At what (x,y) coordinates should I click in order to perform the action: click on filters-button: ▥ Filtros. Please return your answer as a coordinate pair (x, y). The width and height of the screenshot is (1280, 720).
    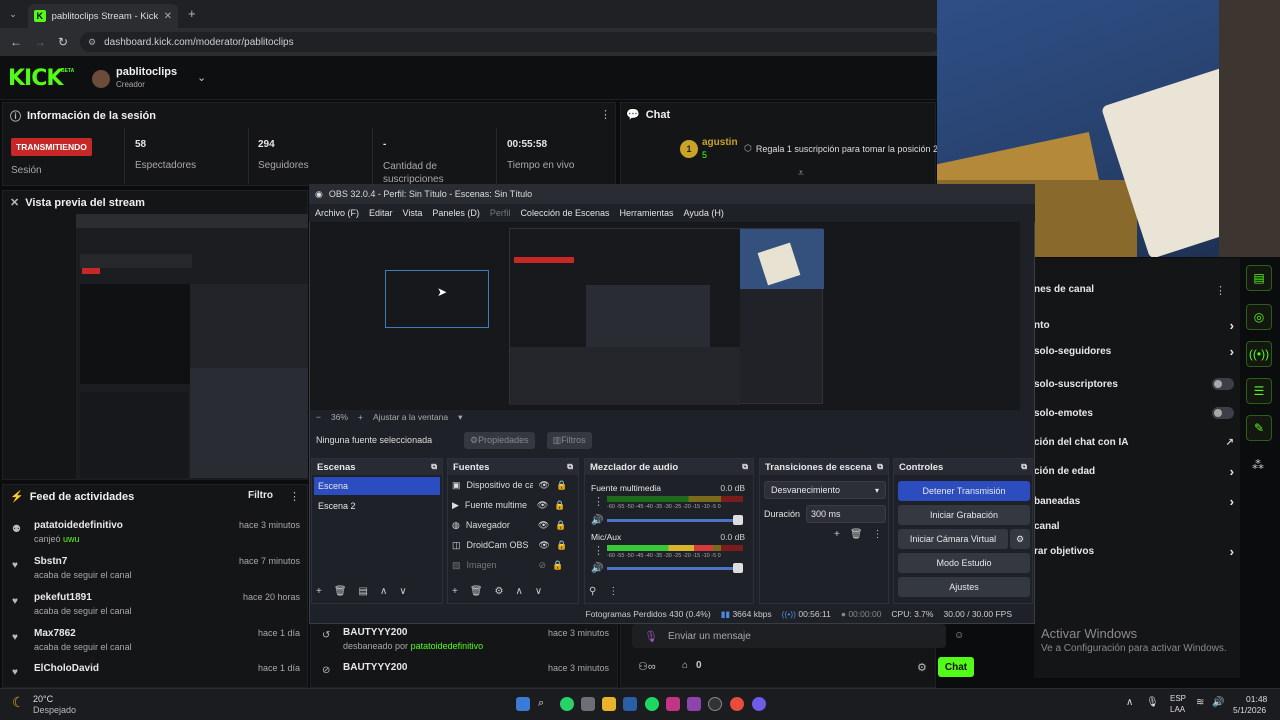
    Looking at the image, I should click on (569, 440).